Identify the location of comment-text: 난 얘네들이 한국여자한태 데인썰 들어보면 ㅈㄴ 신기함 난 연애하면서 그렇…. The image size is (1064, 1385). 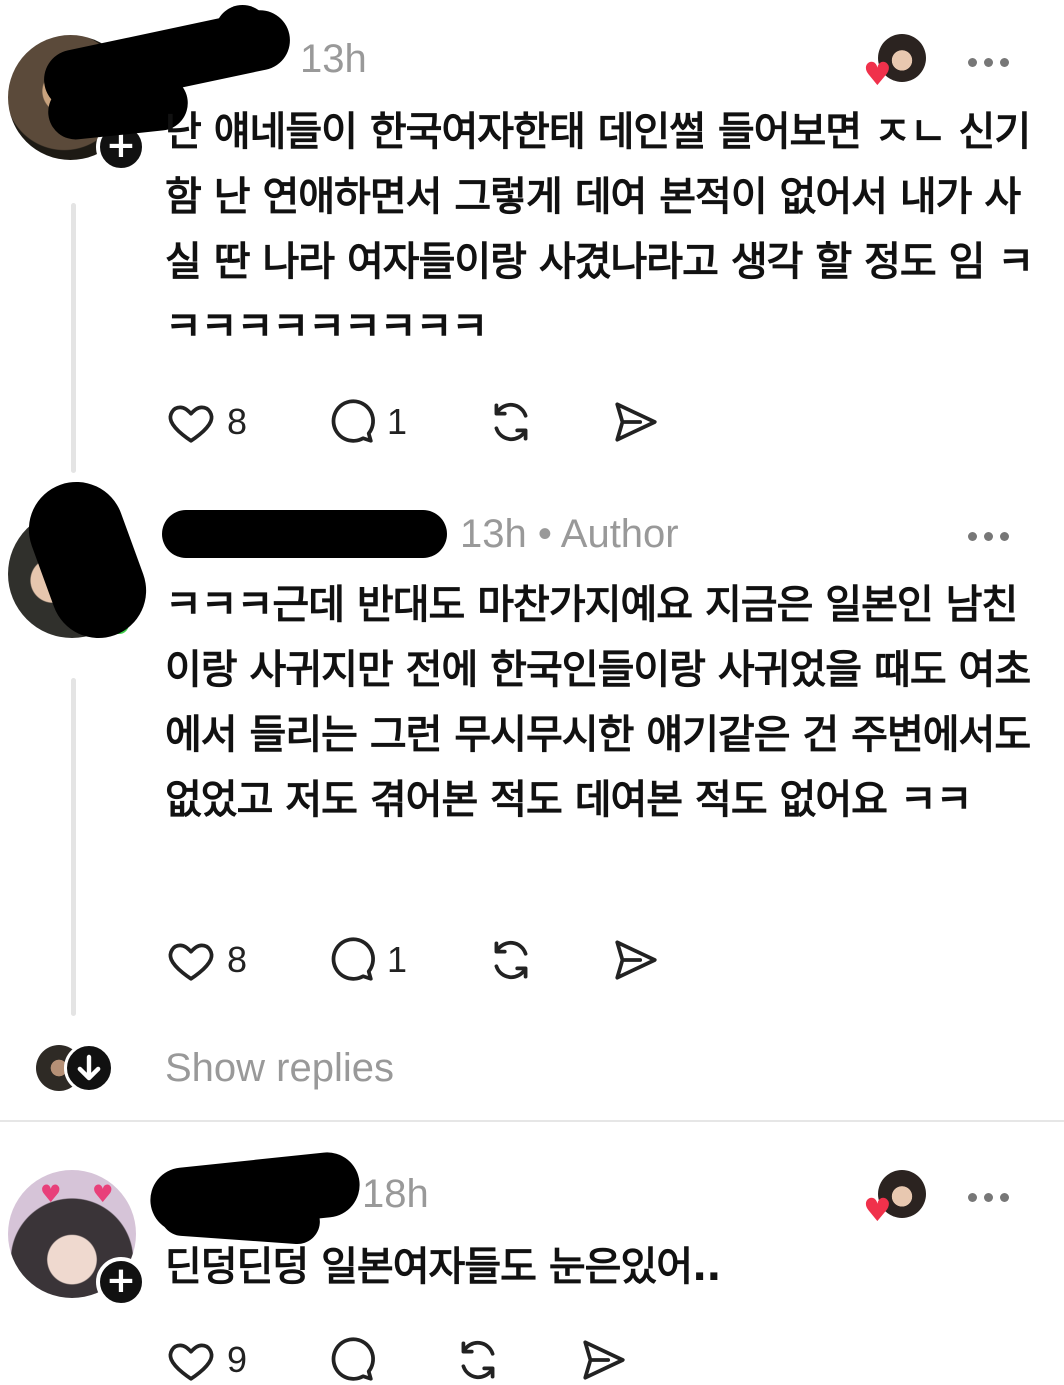
(599, 229).